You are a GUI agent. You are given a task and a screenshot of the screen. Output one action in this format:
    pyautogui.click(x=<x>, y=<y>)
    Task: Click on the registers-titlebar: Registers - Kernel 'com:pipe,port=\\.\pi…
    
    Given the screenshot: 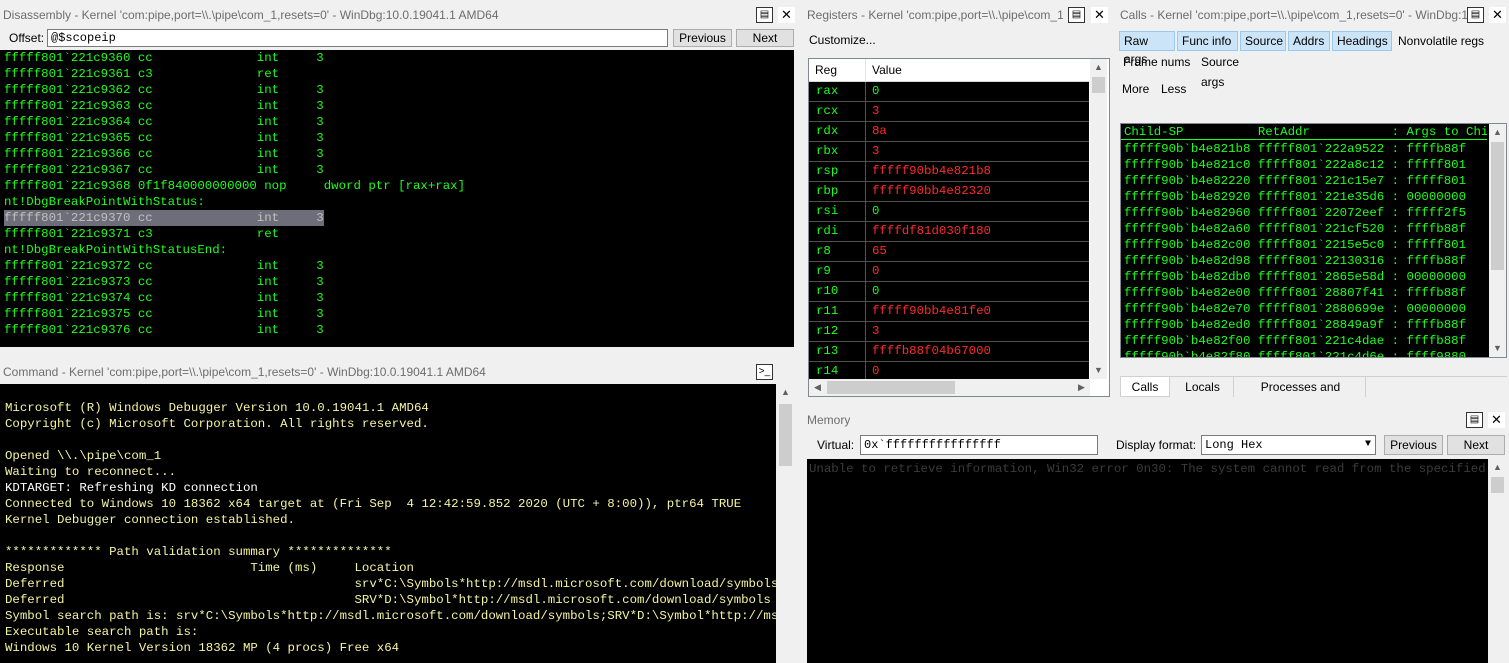 What is the action you would take?
    pyautogui.click(x=958, y=15)
    